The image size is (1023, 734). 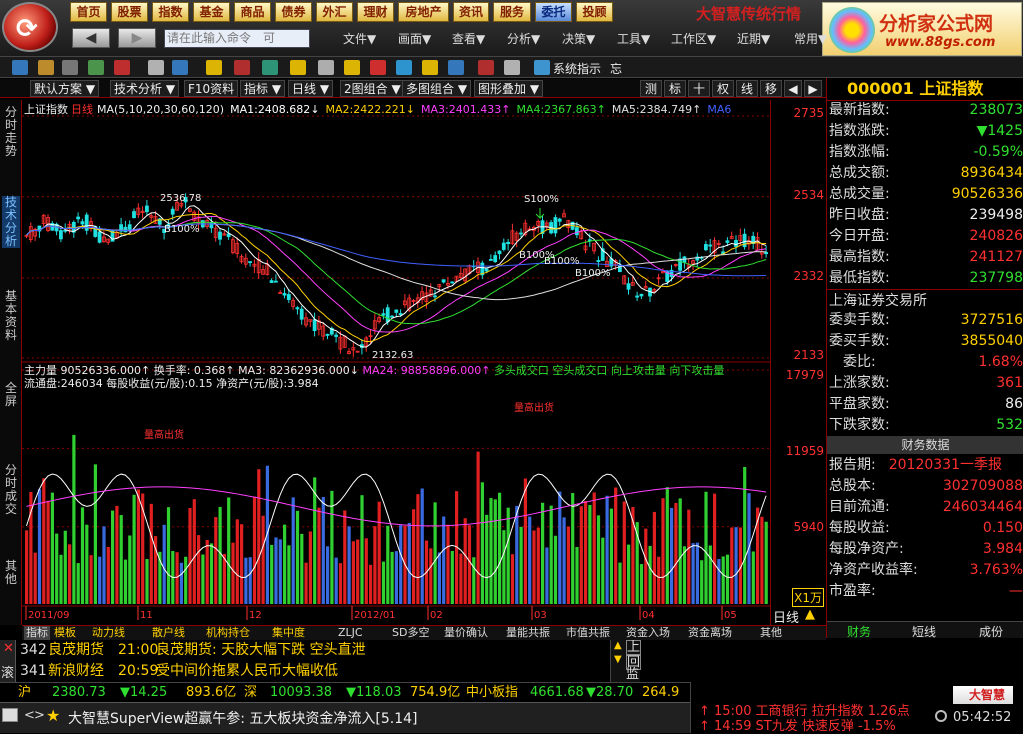 What do you see at coordinates (288, 633) in the screenshot?
I see `indicator-tab: 集中度` at bounding box center [288, 633].